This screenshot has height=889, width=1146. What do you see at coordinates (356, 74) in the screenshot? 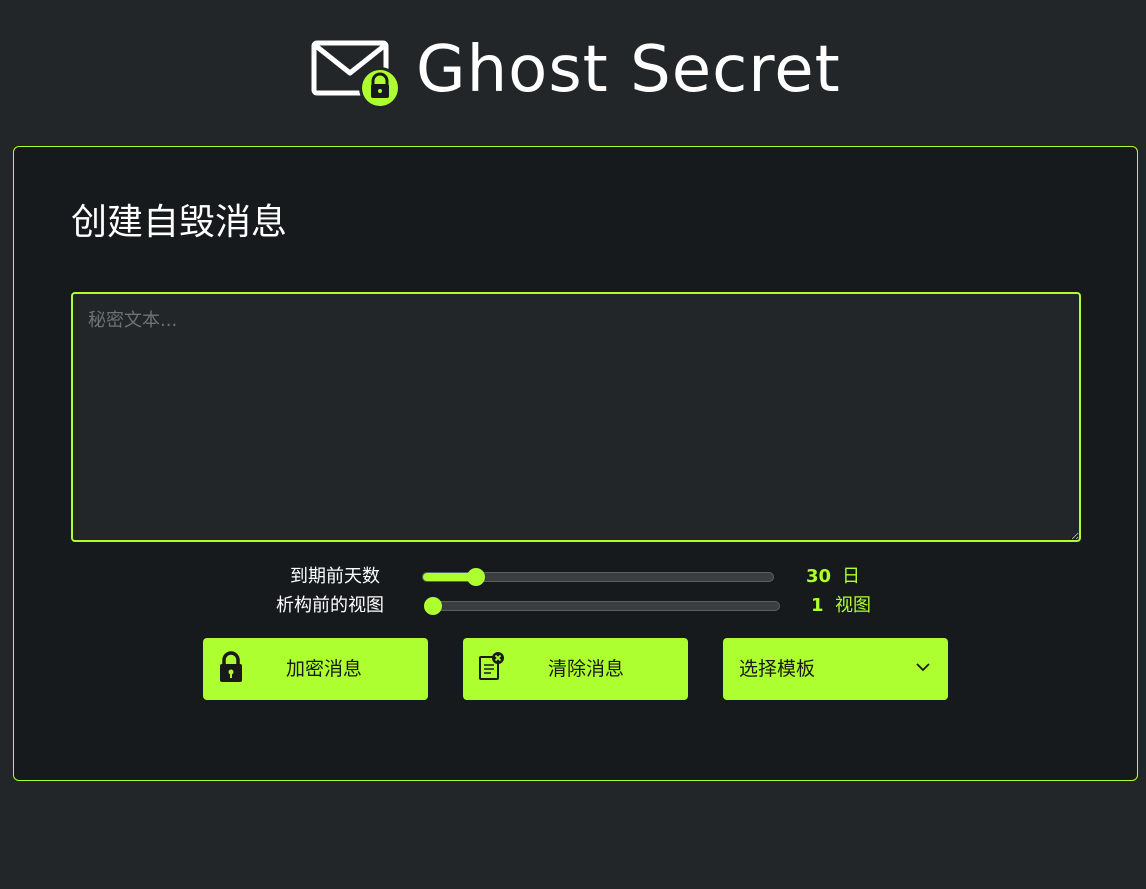
I see `envelope-lock-icon` at bounding box center [356, 74].